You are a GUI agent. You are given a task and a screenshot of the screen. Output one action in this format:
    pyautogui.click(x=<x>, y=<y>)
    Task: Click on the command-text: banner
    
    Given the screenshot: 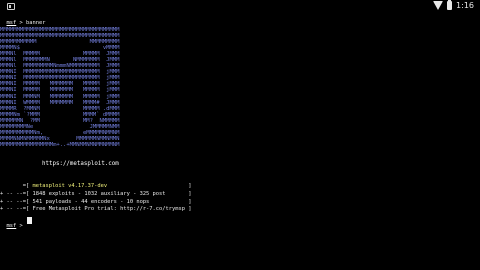 What is the action you would take?
    pyautogui.click(x=36, y=23)
    